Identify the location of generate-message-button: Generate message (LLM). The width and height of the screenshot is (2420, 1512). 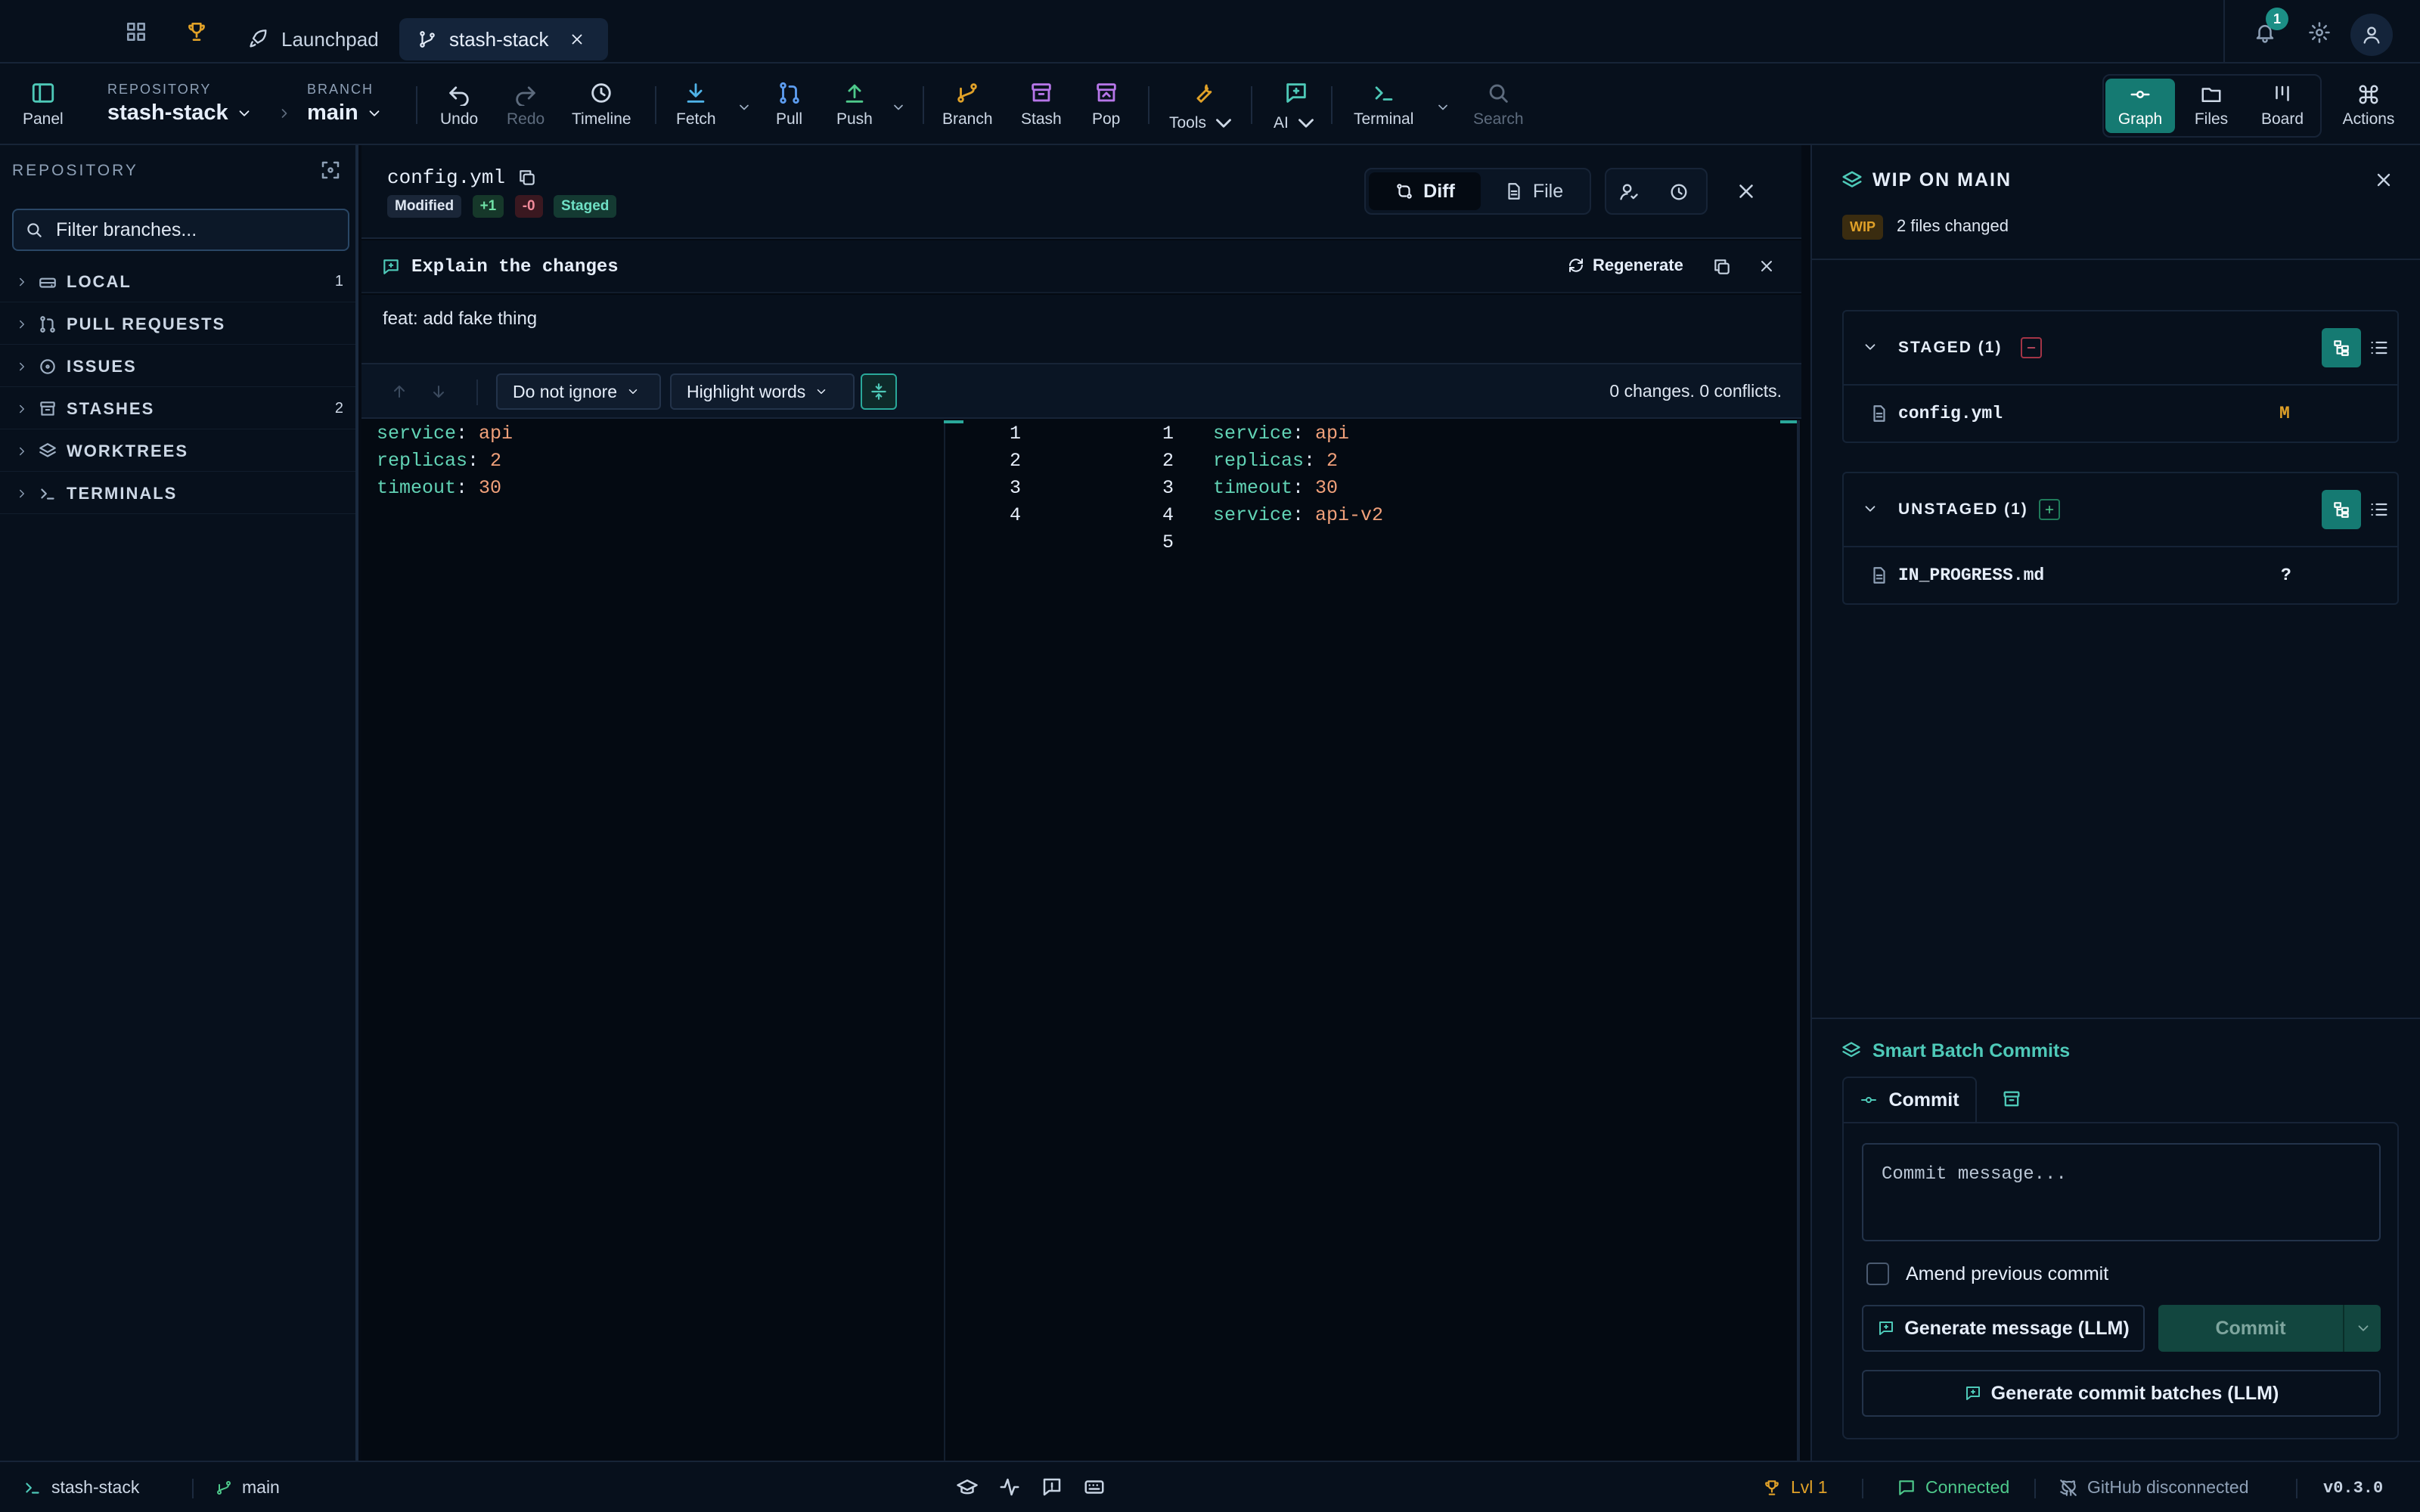
(2003, 1328).